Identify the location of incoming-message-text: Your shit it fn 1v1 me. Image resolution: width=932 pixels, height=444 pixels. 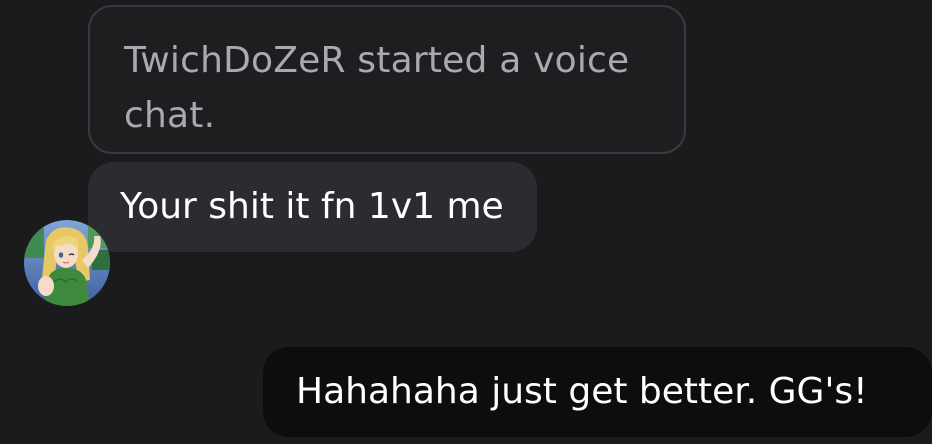
(312, 206).